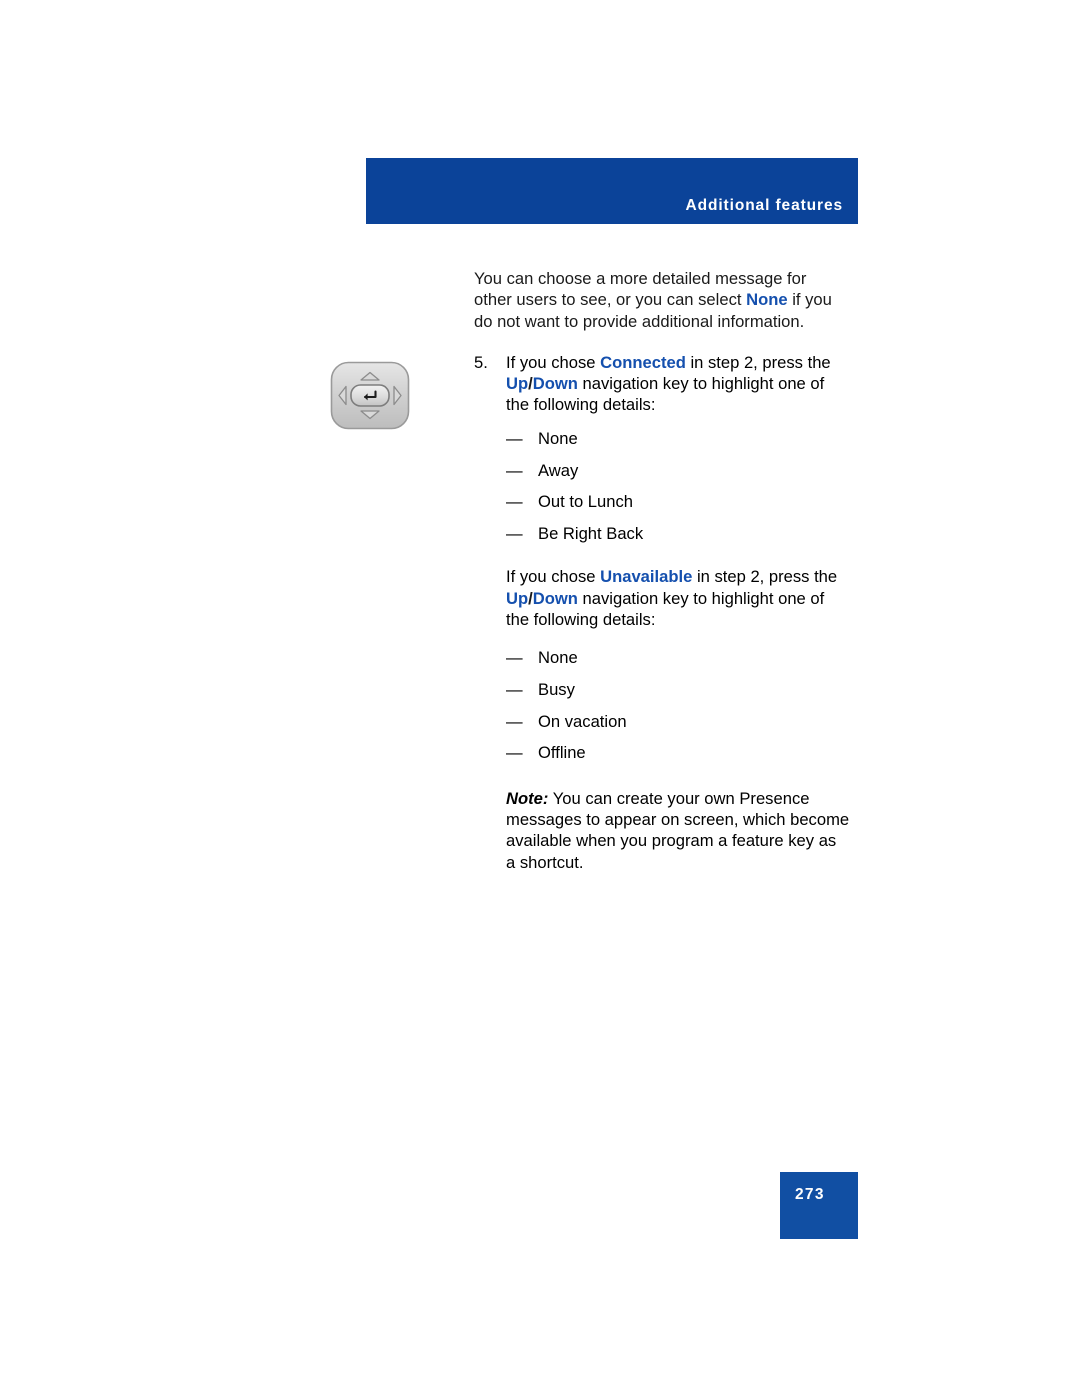 Image resolution: width=1080 pixels, height=1397 pixels. I want to click on list-item-label: Be Right Back, so click(591, 534).